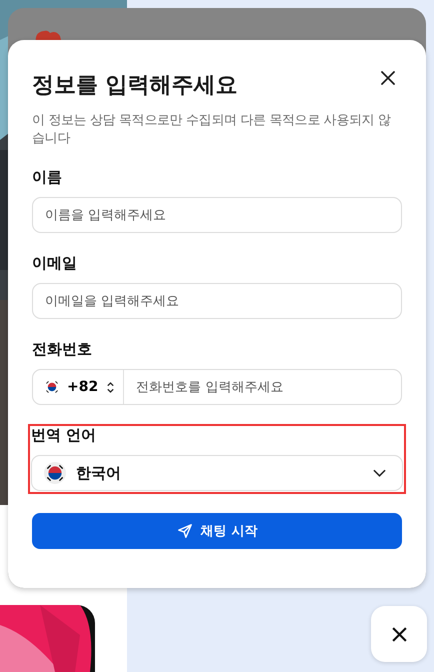  I want to click on country-code-select: +82, so click(78, 387).